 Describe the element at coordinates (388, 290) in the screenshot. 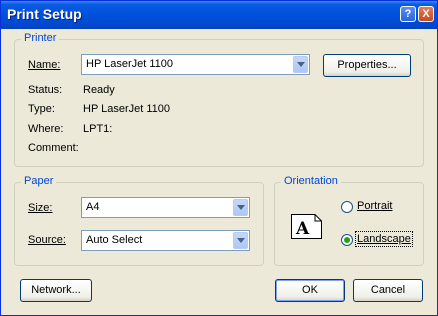

I see `cancel-button: Cancel` at that location.